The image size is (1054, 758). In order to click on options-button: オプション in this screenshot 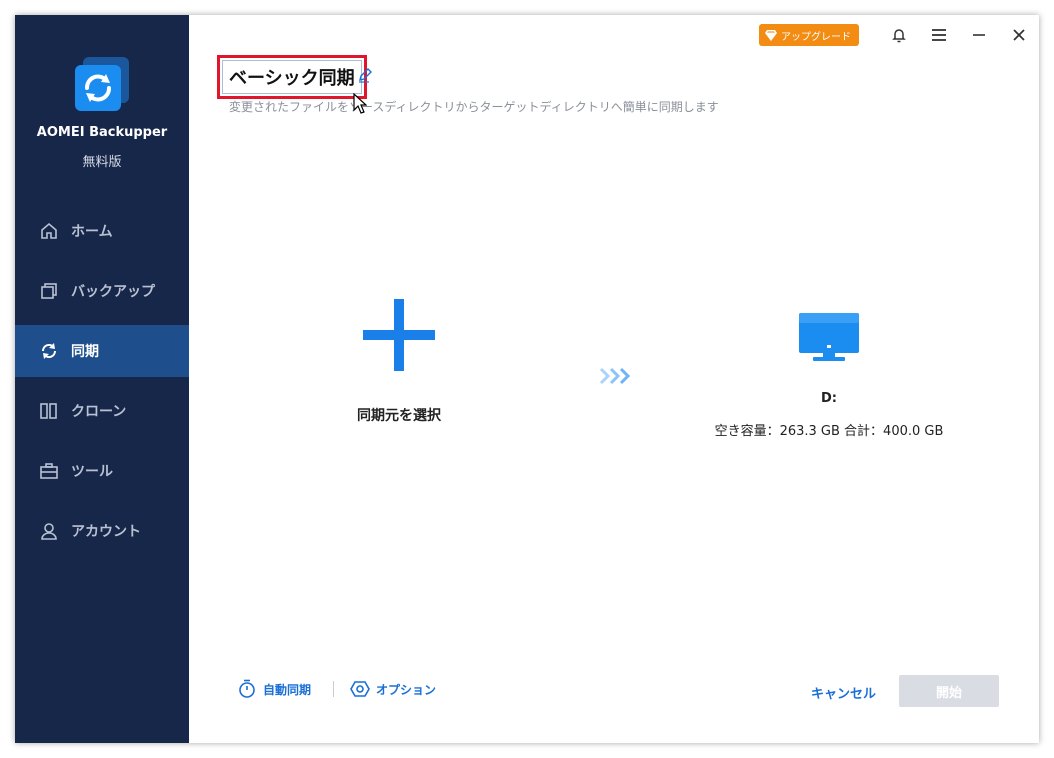, I will do `click(393, 689)`.